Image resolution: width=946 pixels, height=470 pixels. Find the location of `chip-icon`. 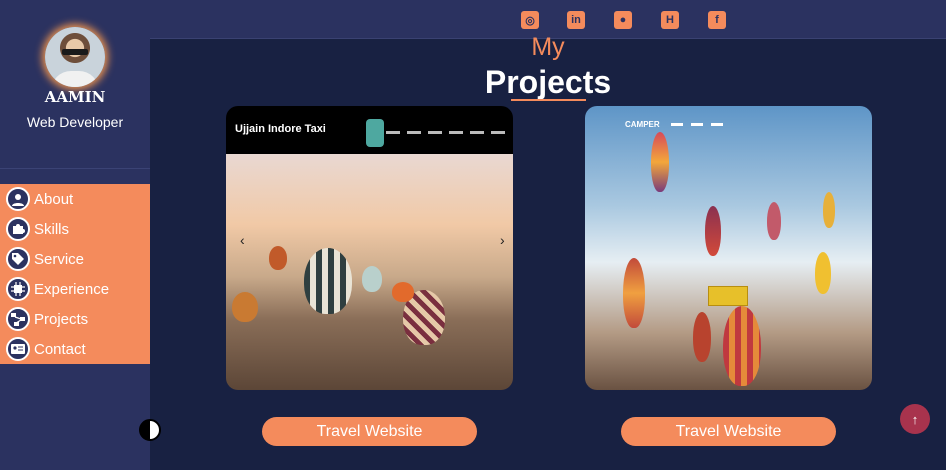

chip-icon is located at coordinates (18, 289).